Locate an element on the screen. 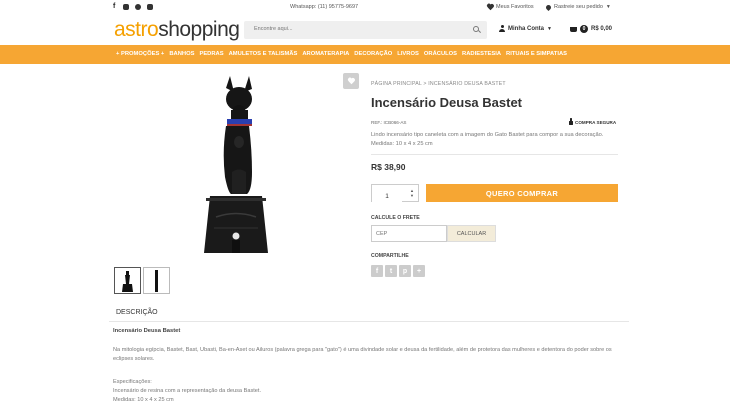 The height and width of the screenshot is (415, 730). secure-purchase-badge: COMPRA SEGURA is located at coordinates (593, 121).